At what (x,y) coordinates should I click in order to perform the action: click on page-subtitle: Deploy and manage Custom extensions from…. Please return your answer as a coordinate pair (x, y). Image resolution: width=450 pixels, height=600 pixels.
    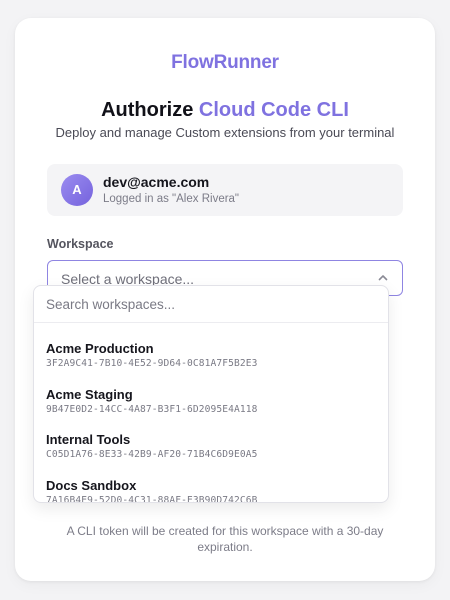
    Looking at the image, I should click on (225, 132).